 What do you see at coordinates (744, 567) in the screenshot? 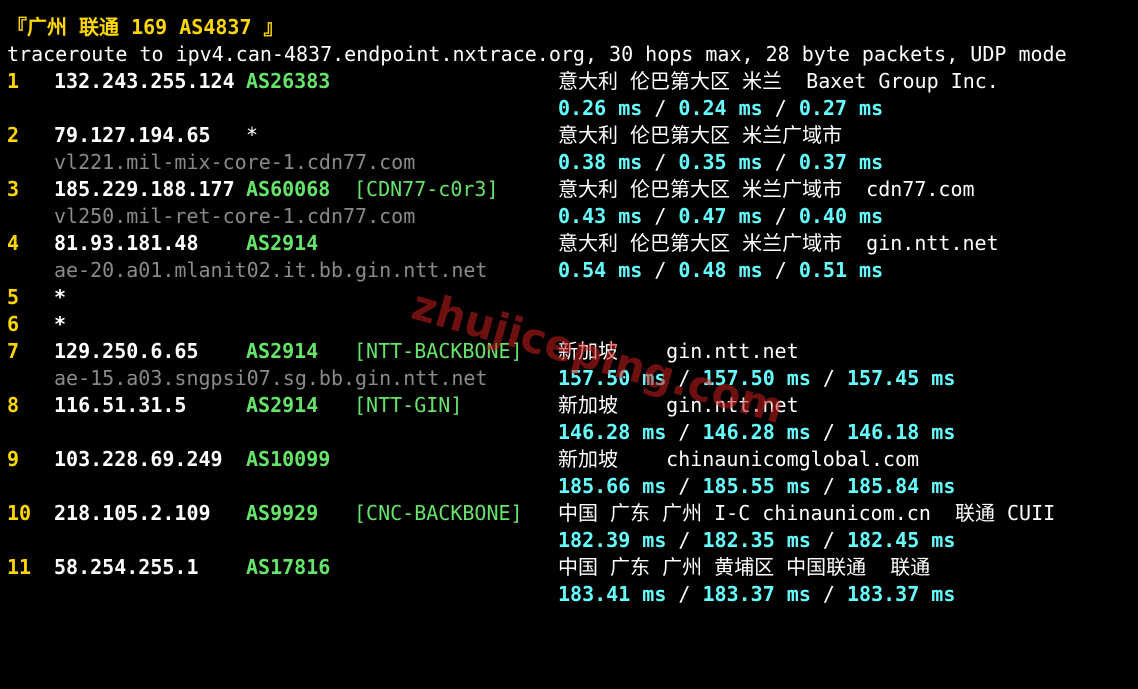
I see `hop-geo: 中国 广东 广州 黄埔区 中国联通 联通` at bounding box center [744, 567].